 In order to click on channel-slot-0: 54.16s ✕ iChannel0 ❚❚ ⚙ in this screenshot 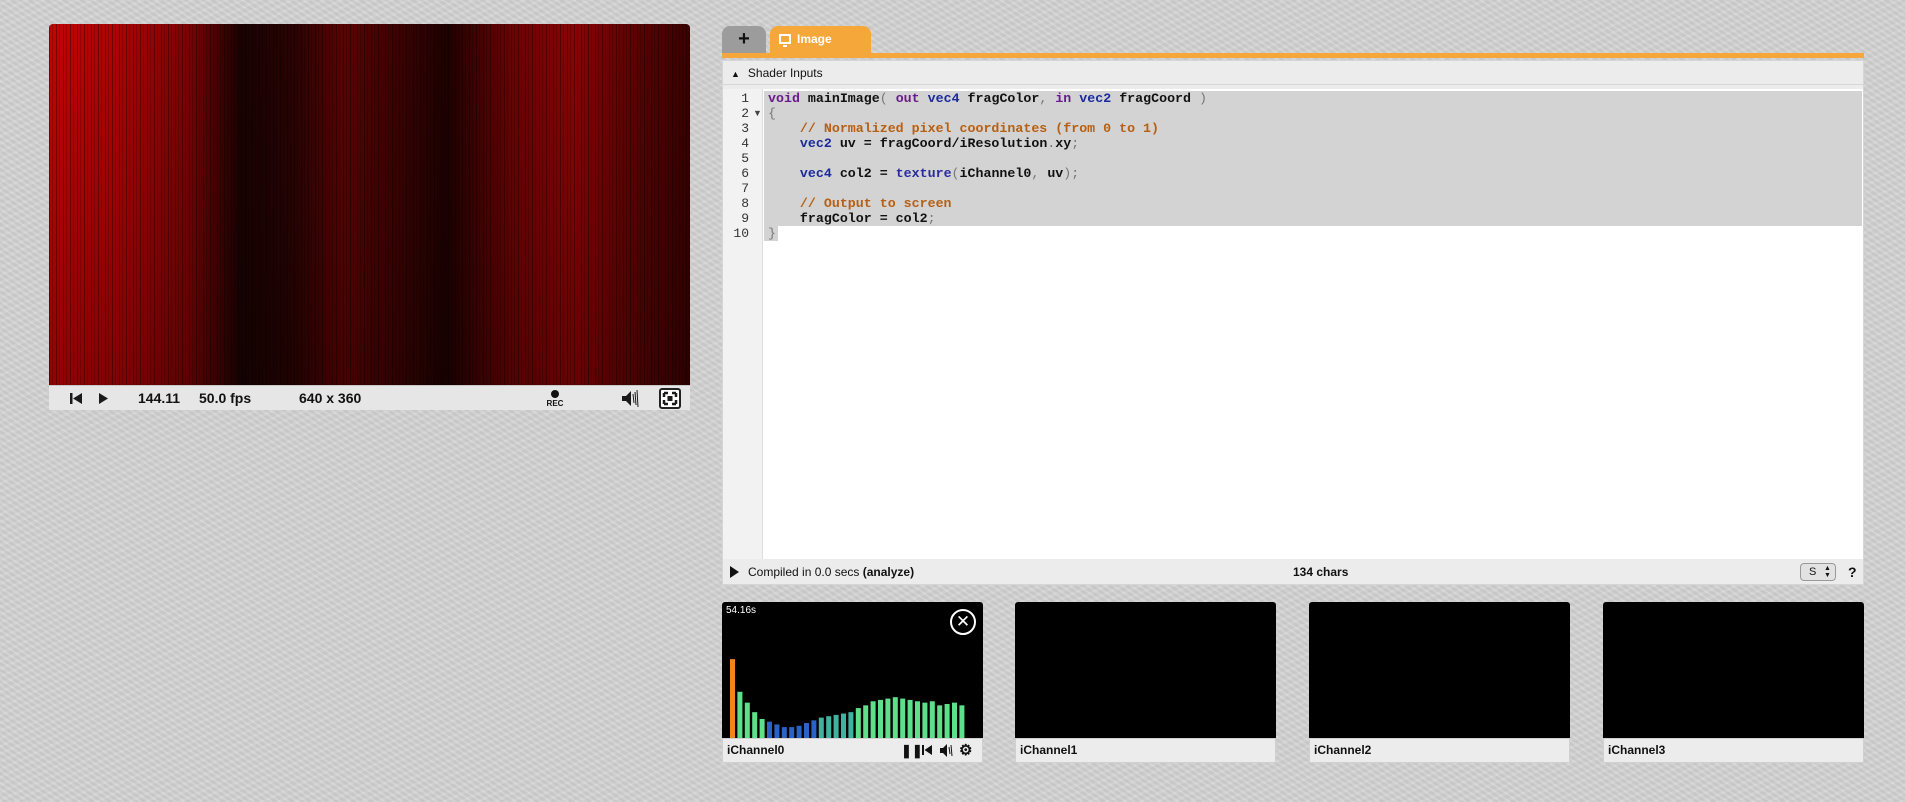, I will do `click(852, 682)`.